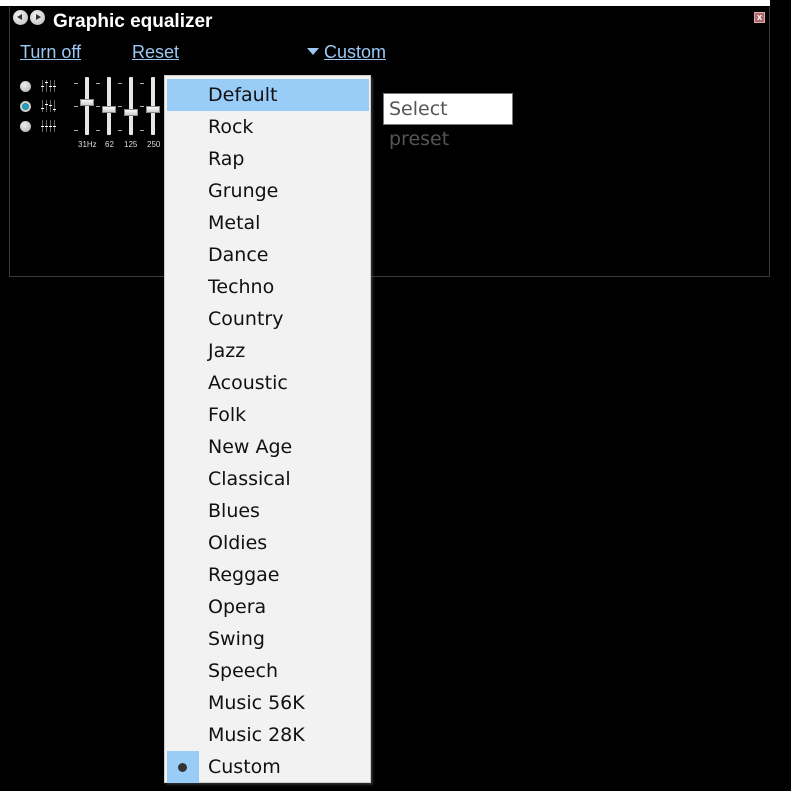 This screenshot has height=791, width=791. I want to click on menu-item-folk: Folk, so click(268, 415).